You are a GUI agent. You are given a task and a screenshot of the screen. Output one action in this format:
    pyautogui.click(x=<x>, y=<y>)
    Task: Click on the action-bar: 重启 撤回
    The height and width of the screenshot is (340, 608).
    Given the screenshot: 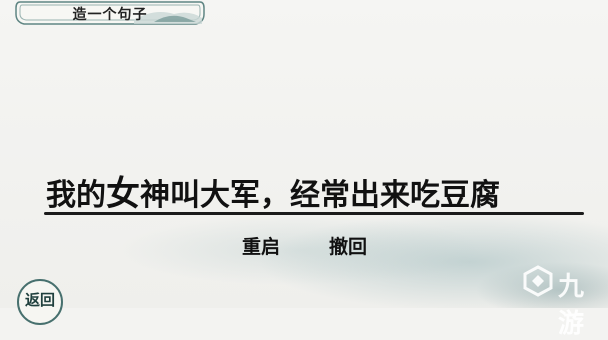 What is the action you would take?
    pyautogui.click(x=304, y=247)
    